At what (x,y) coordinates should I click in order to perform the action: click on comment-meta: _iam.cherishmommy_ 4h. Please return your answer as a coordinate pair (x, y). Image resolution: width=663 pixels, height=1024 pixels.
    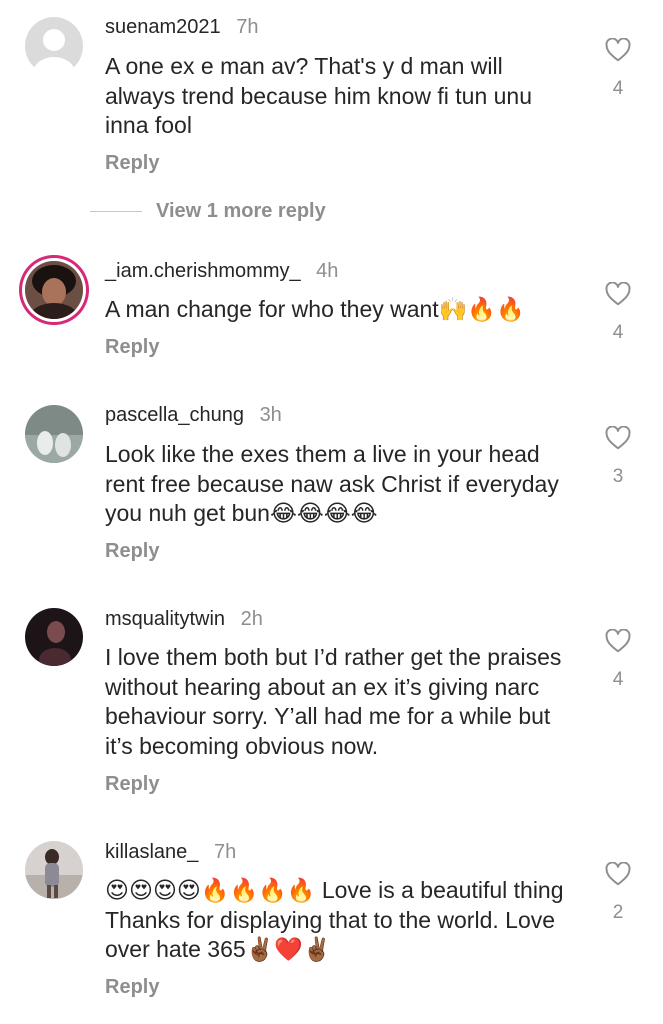
    Looking at the image, I should click on (221, 271).